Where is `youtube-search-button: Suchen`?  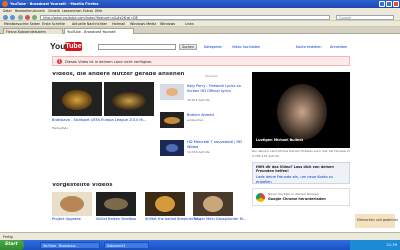
youtube-search-button: Suchen is located at coordinates (188, 47).